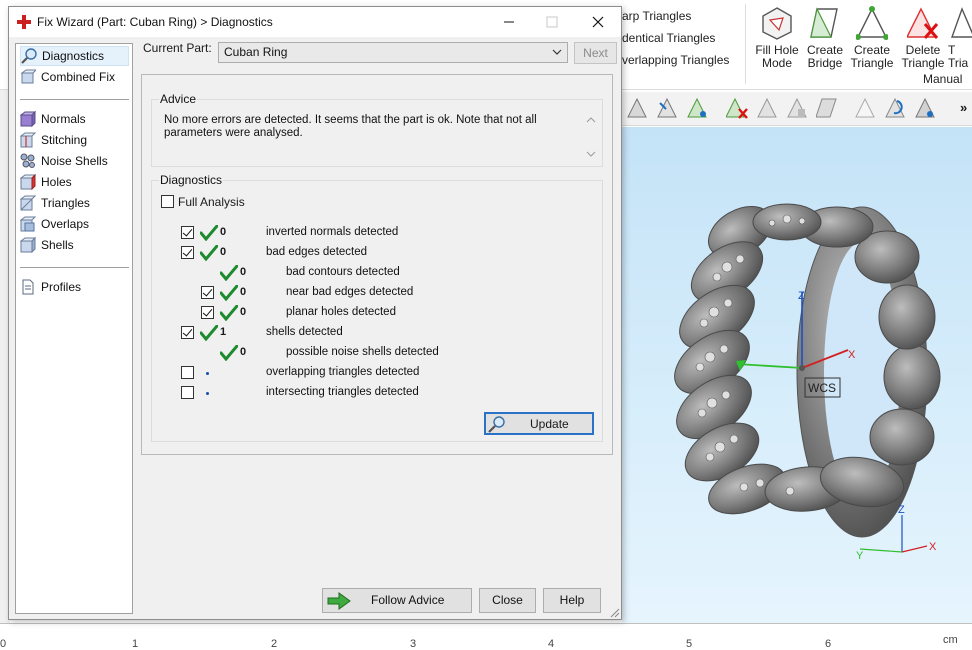  Describe the element at coordinates (925, 108) in the screenshot. I see `triangle-info-icon` at that location.